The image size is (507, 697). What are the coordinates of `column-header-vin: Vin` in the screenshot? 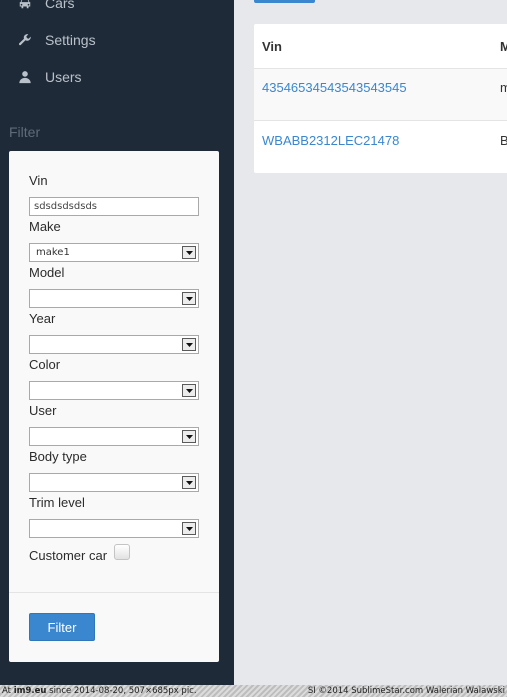 It's located at (272, 46).